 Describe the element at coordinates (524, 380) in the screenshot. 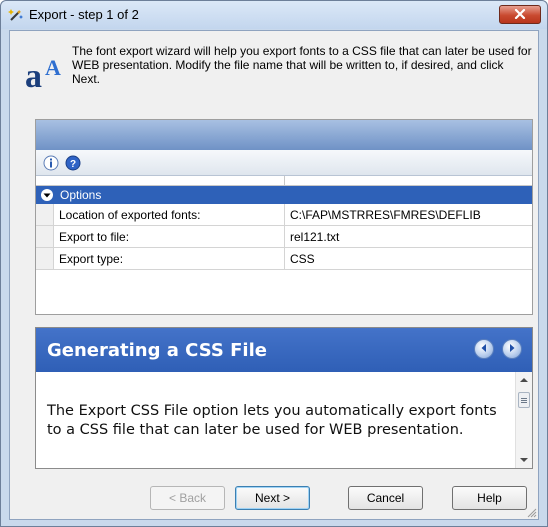

I see `scroll-up-icon` at that location.